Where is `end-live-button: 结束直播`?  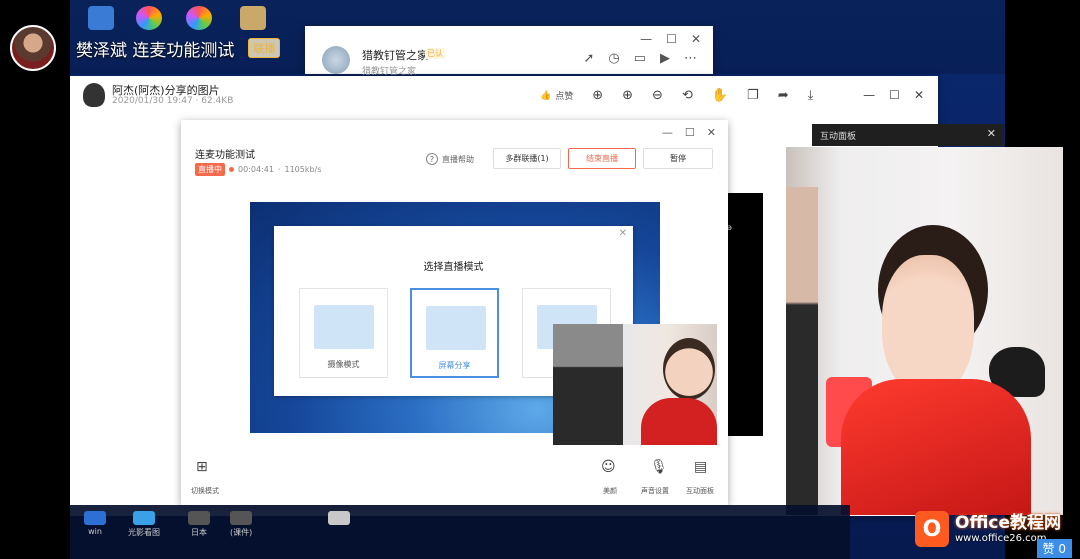
end-live-button: 结束直播 is located at coordinates (602, 158).